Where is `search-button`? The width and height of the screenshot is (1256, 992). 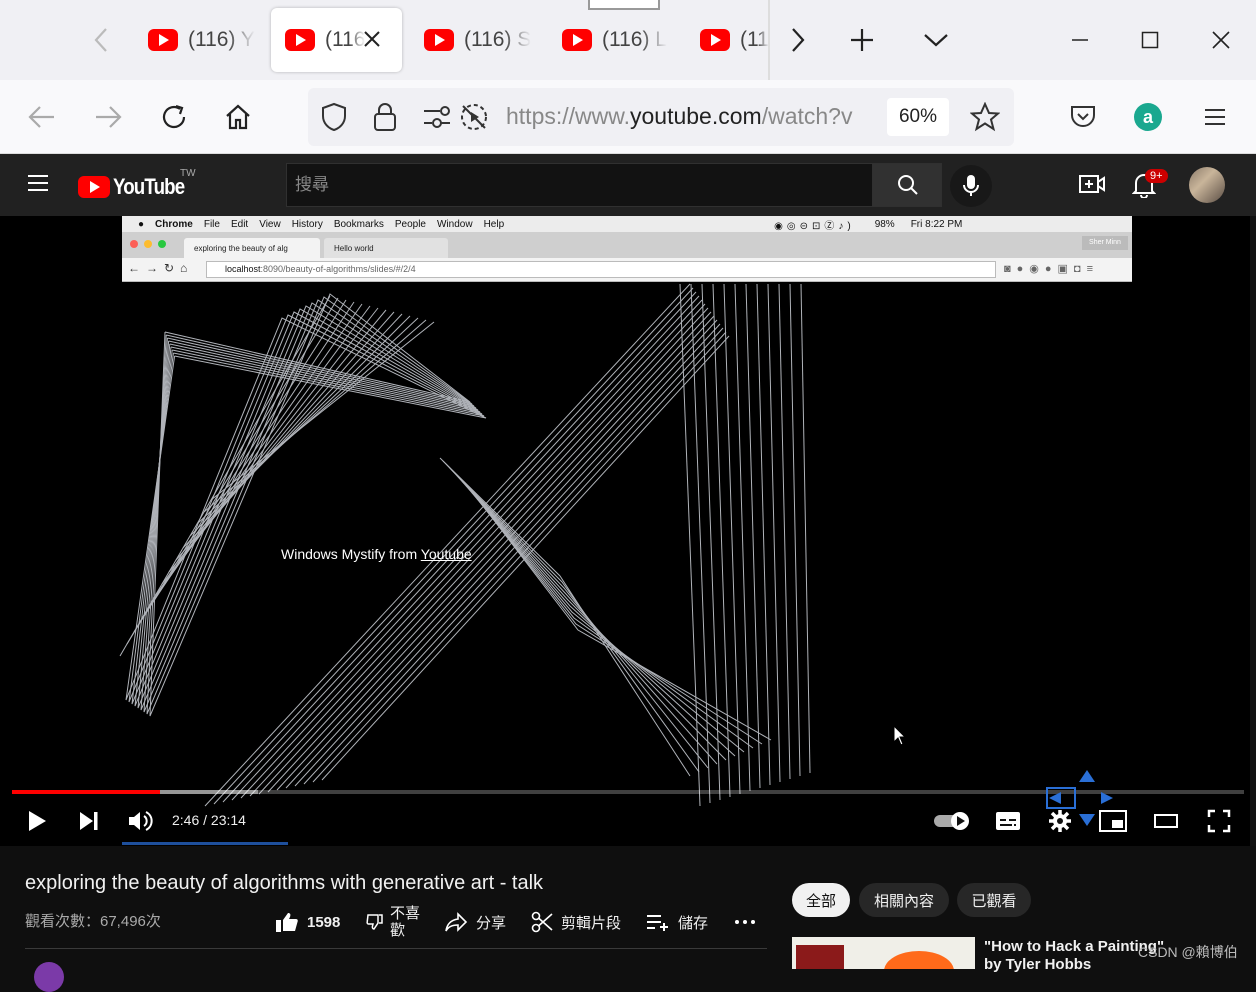
search-button is located at coordinates (907, 185).